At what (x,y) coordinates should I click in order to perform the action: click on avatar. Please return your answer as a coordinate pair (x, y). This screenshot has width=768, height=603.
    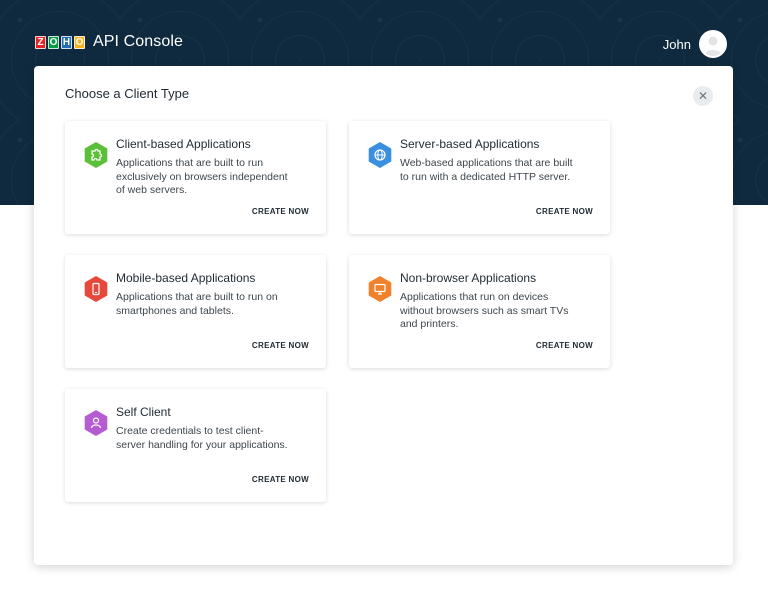
    Looking at the image, I should click on (713, 44).